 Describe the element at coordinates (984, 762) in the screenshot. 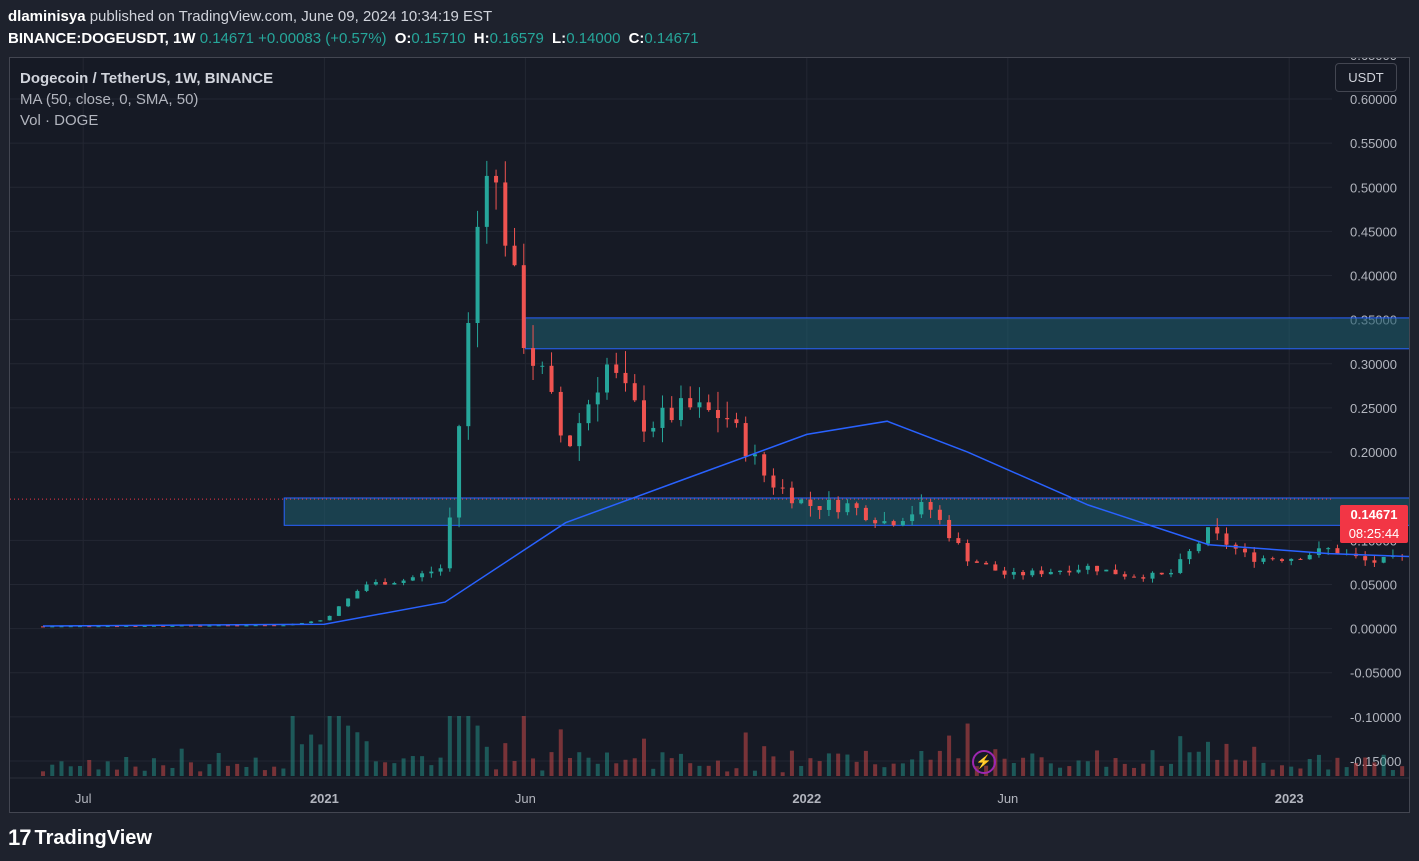

I see `lightning-icon: ⚡` at that location.